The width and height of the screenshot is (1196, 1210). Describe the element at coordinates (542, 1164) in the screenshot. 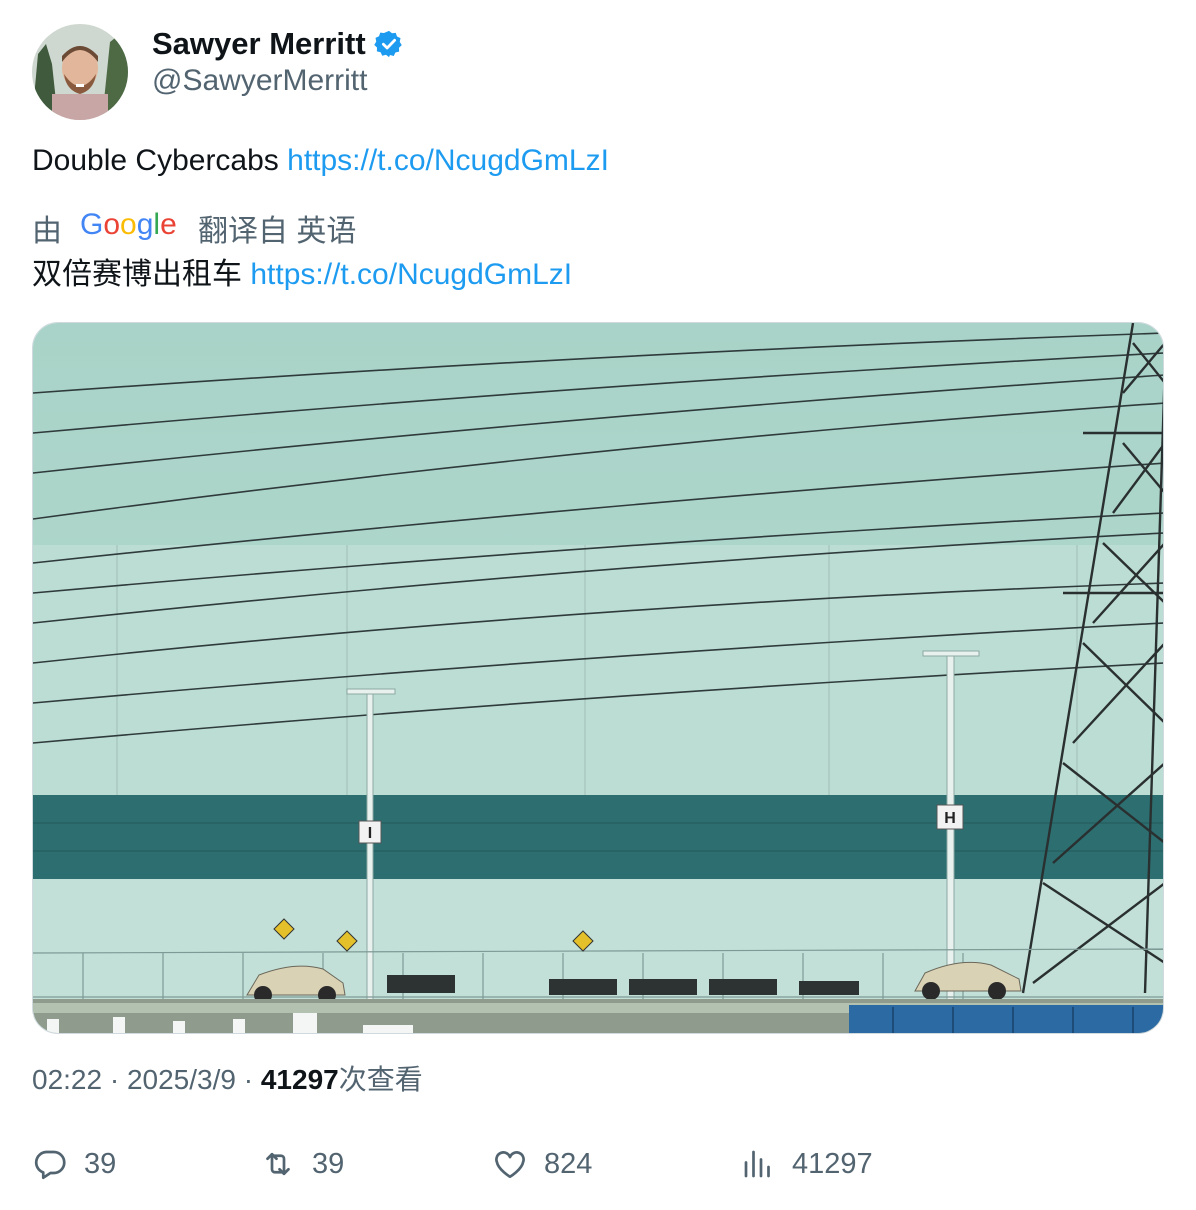

I see `like-button: 824` at that location.